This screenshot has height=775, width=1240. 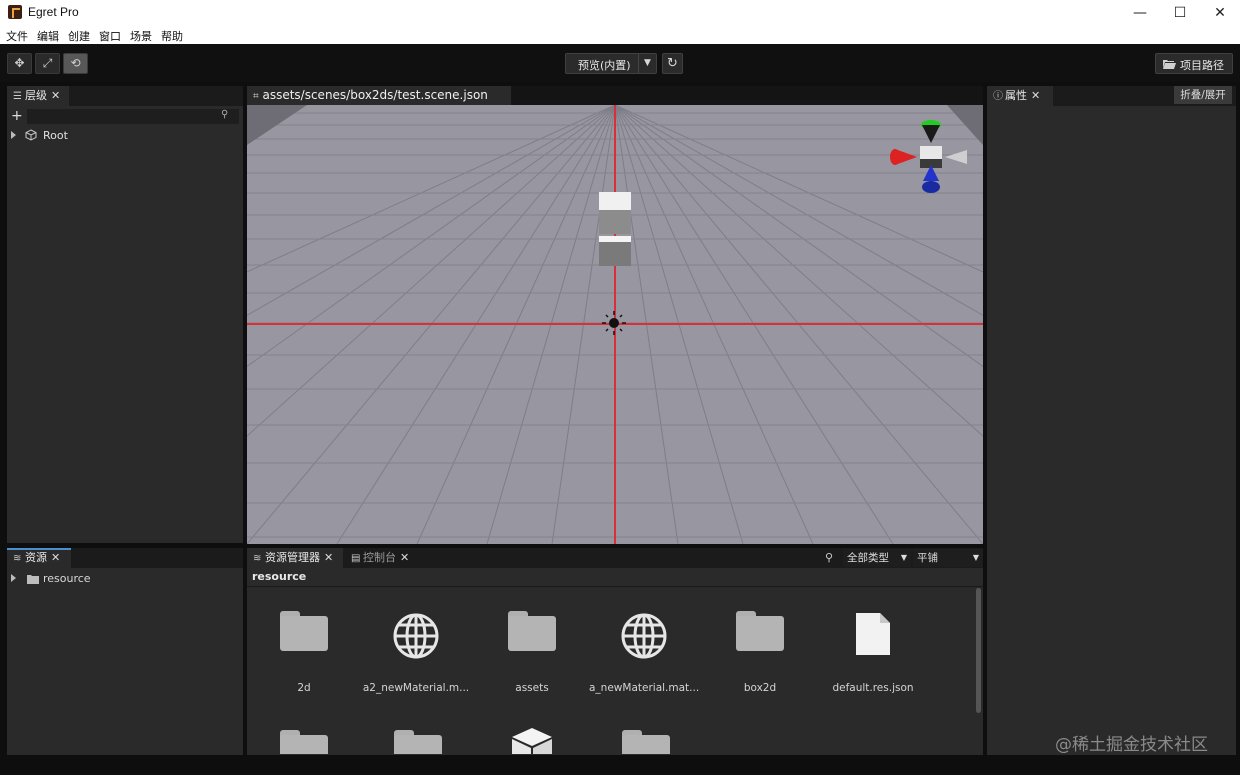 I want to click on app-title: Egret Pro, so click(x=53, y=12).